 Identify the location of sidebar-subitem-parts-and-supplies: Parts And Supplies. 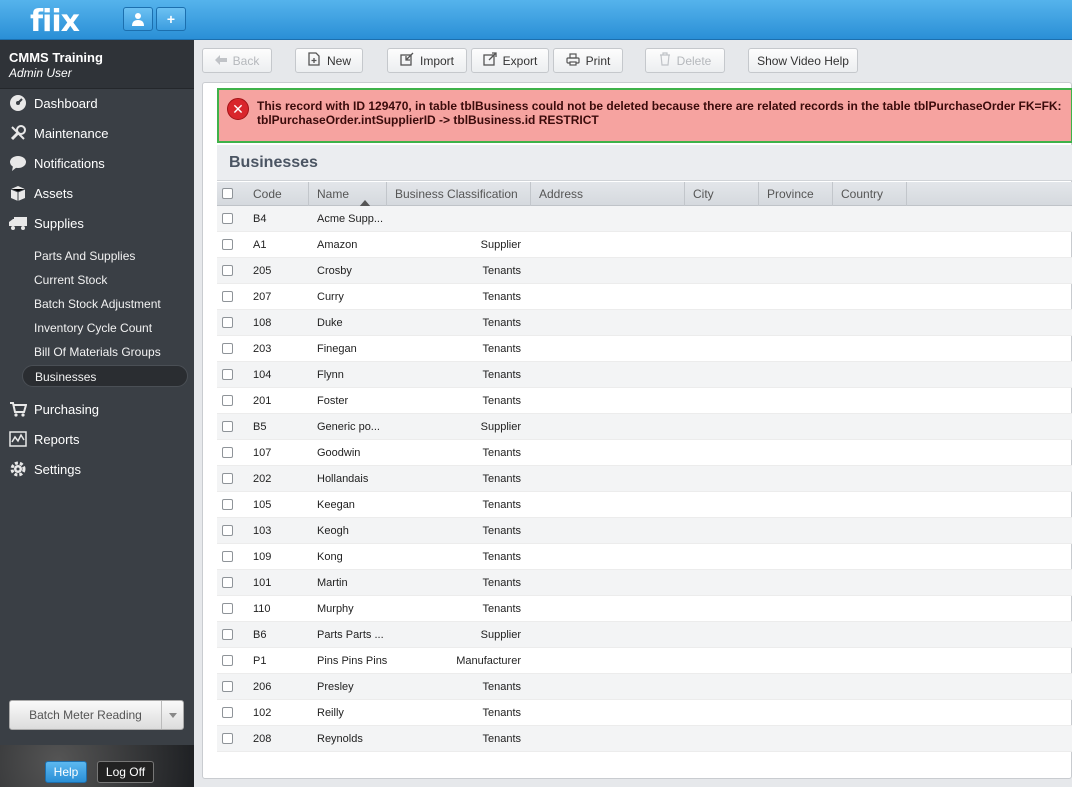
(105, 256).